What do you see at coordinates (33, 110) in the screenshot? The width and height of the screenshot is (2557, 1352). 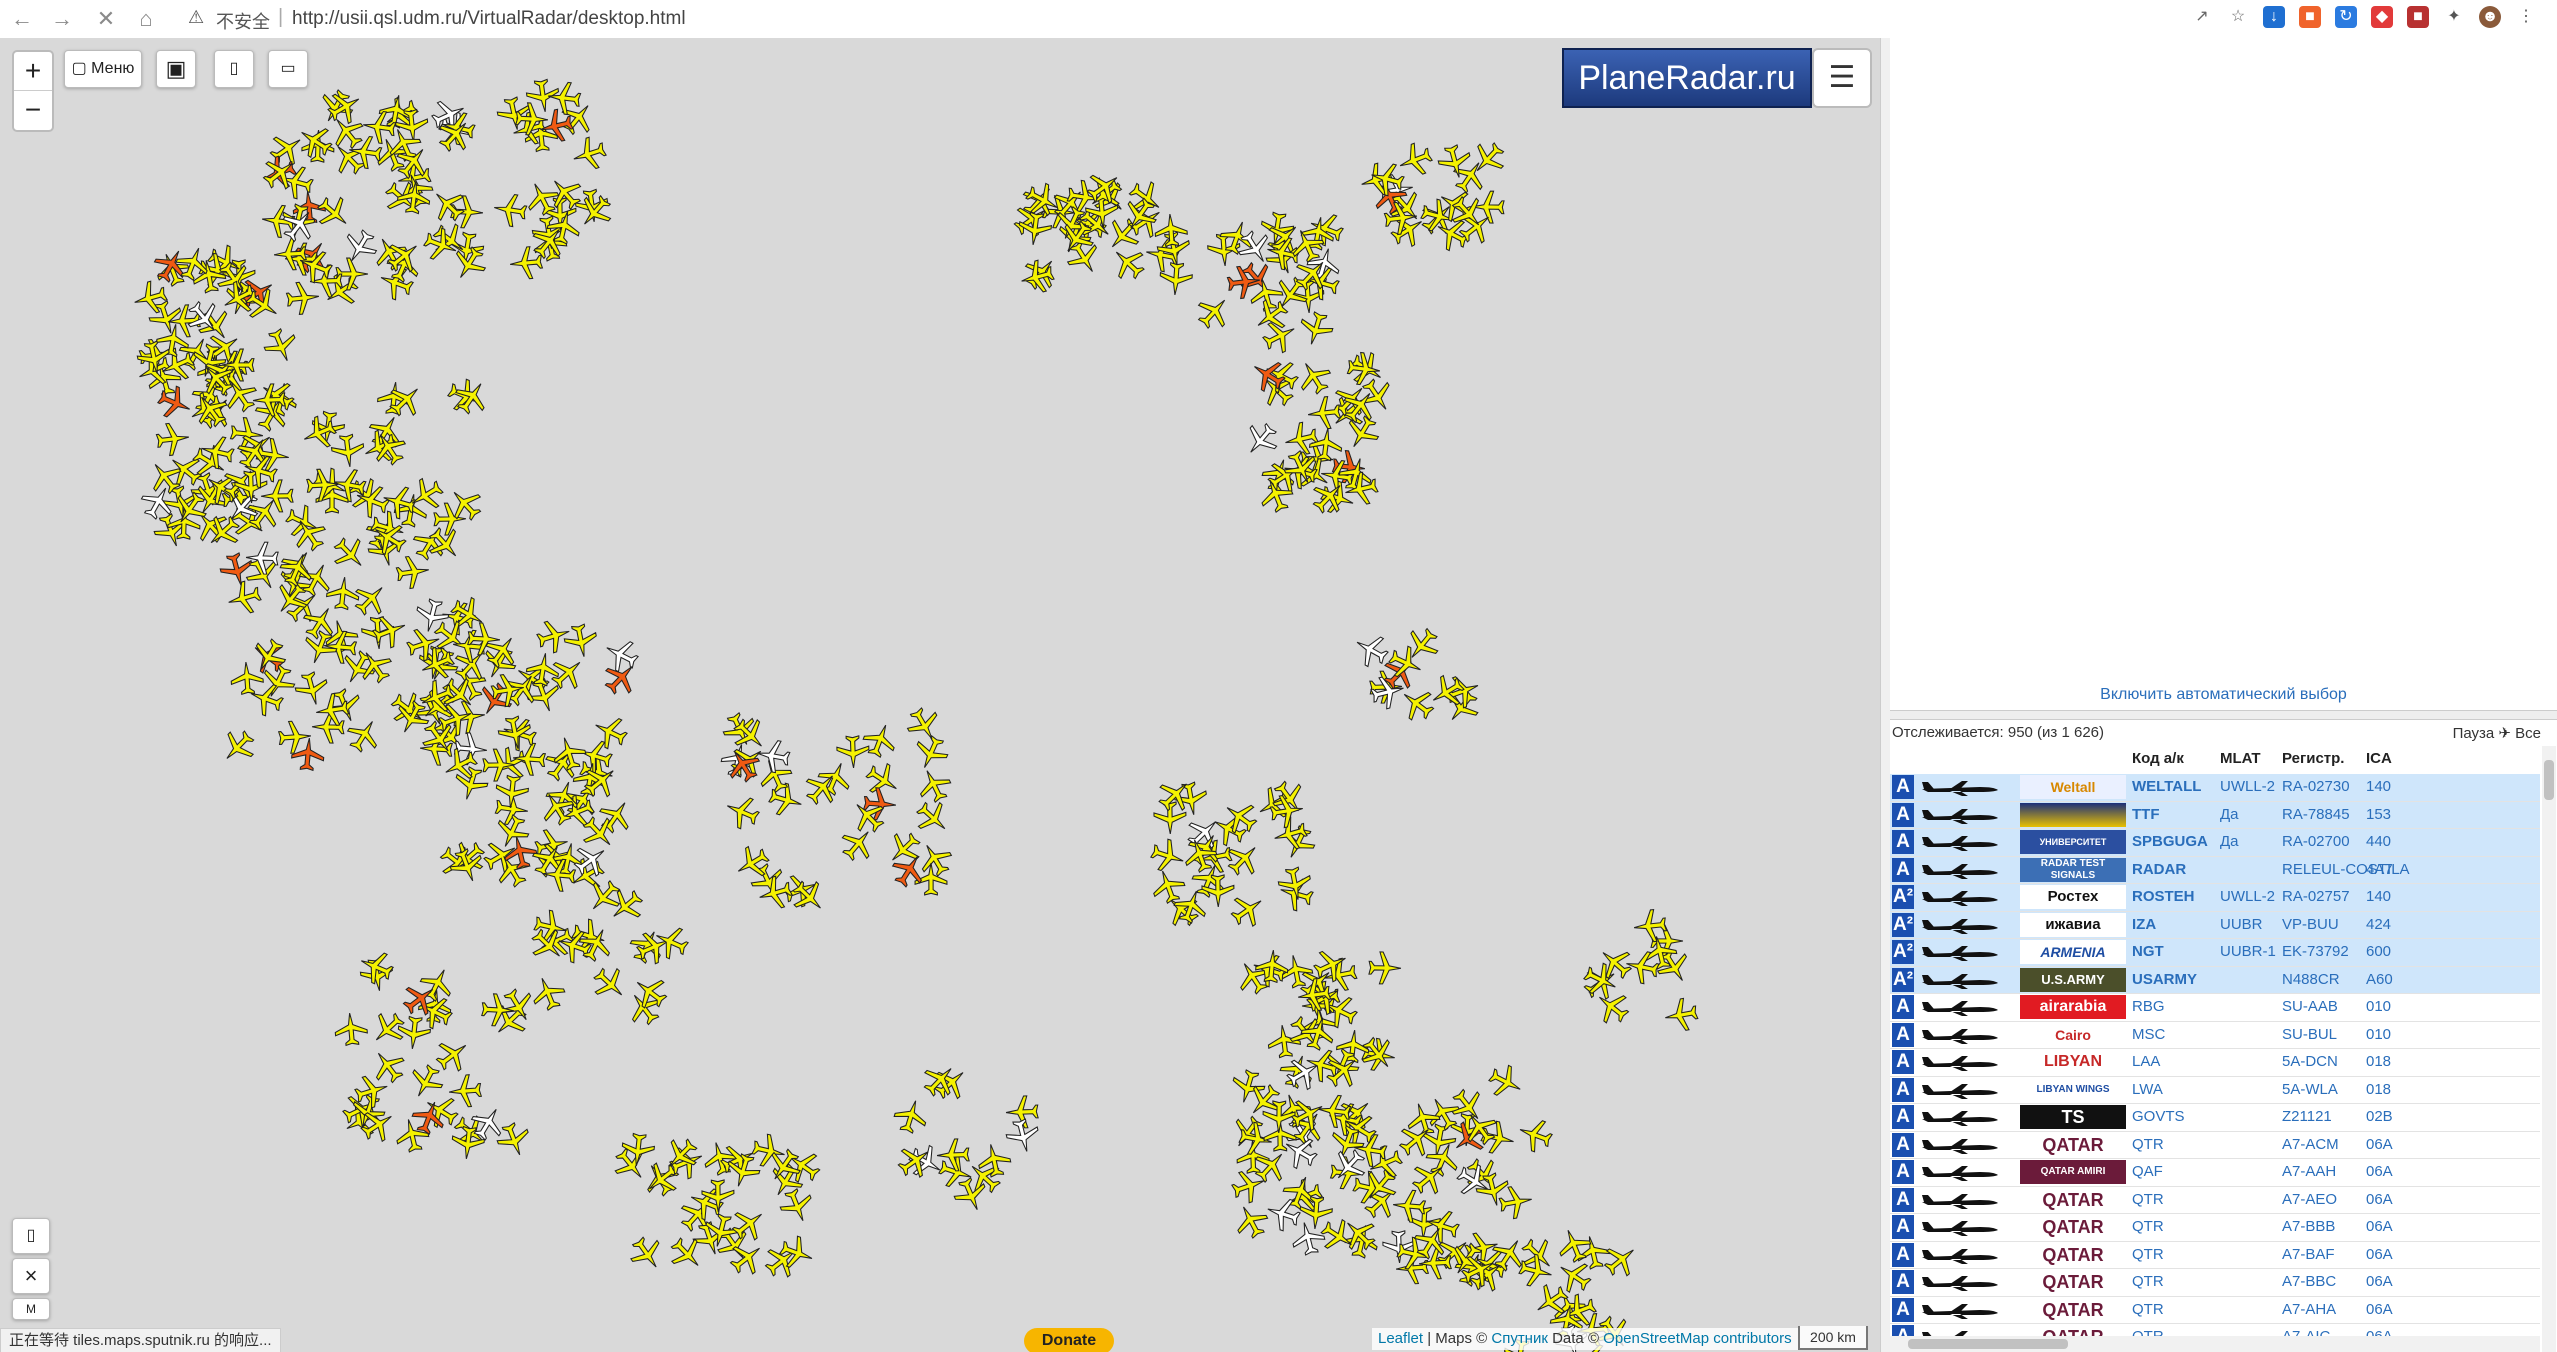 I see `zoom-out-button: −` at bounding box center [33, 110].